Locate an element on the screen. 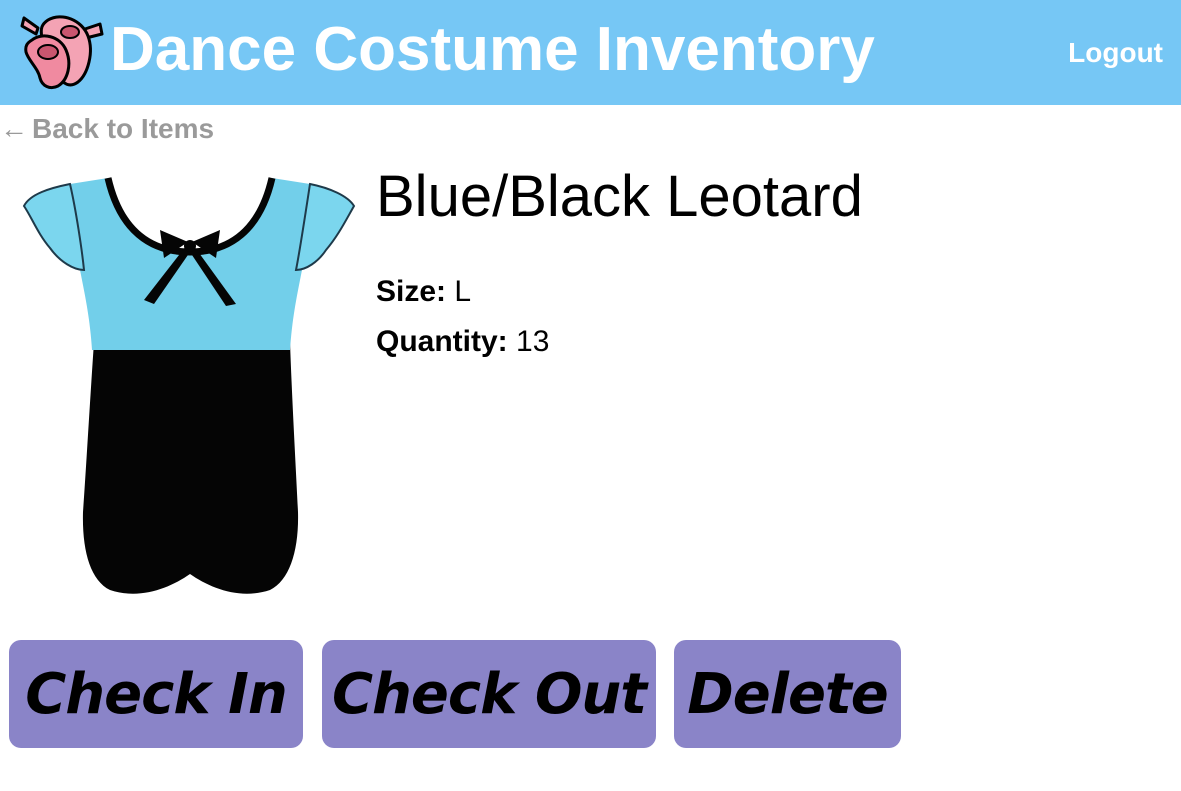 The height and width of the screenshot is (791, 1181). size-value: L is located at coordinates (463, 291).